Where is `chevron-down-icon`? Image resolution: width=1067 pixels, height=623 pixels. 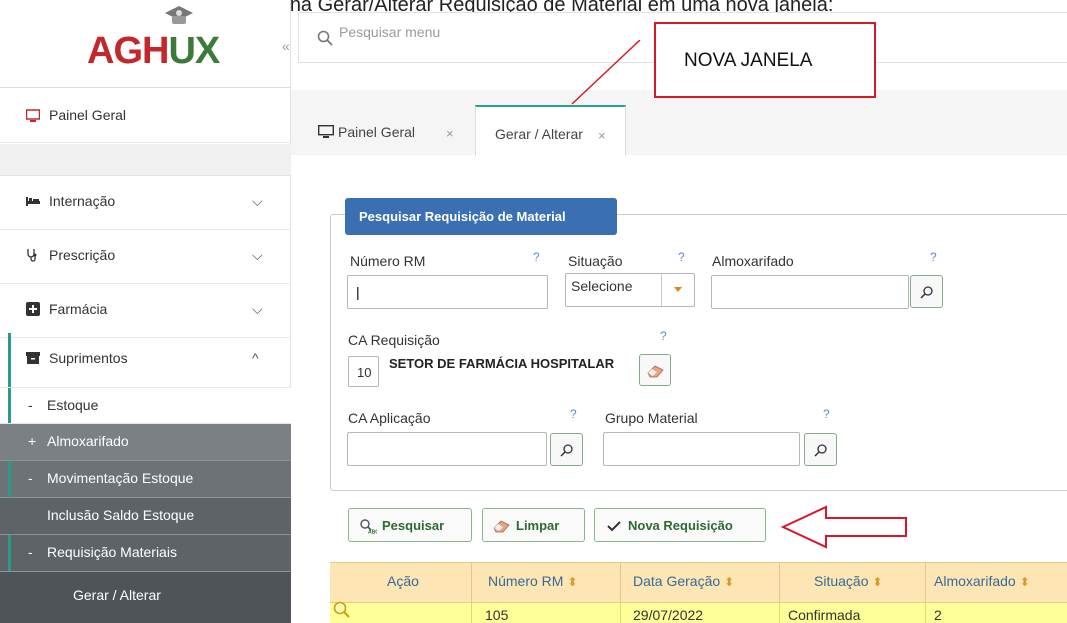 chevron-down-icon is located at coordinates (677, 290).